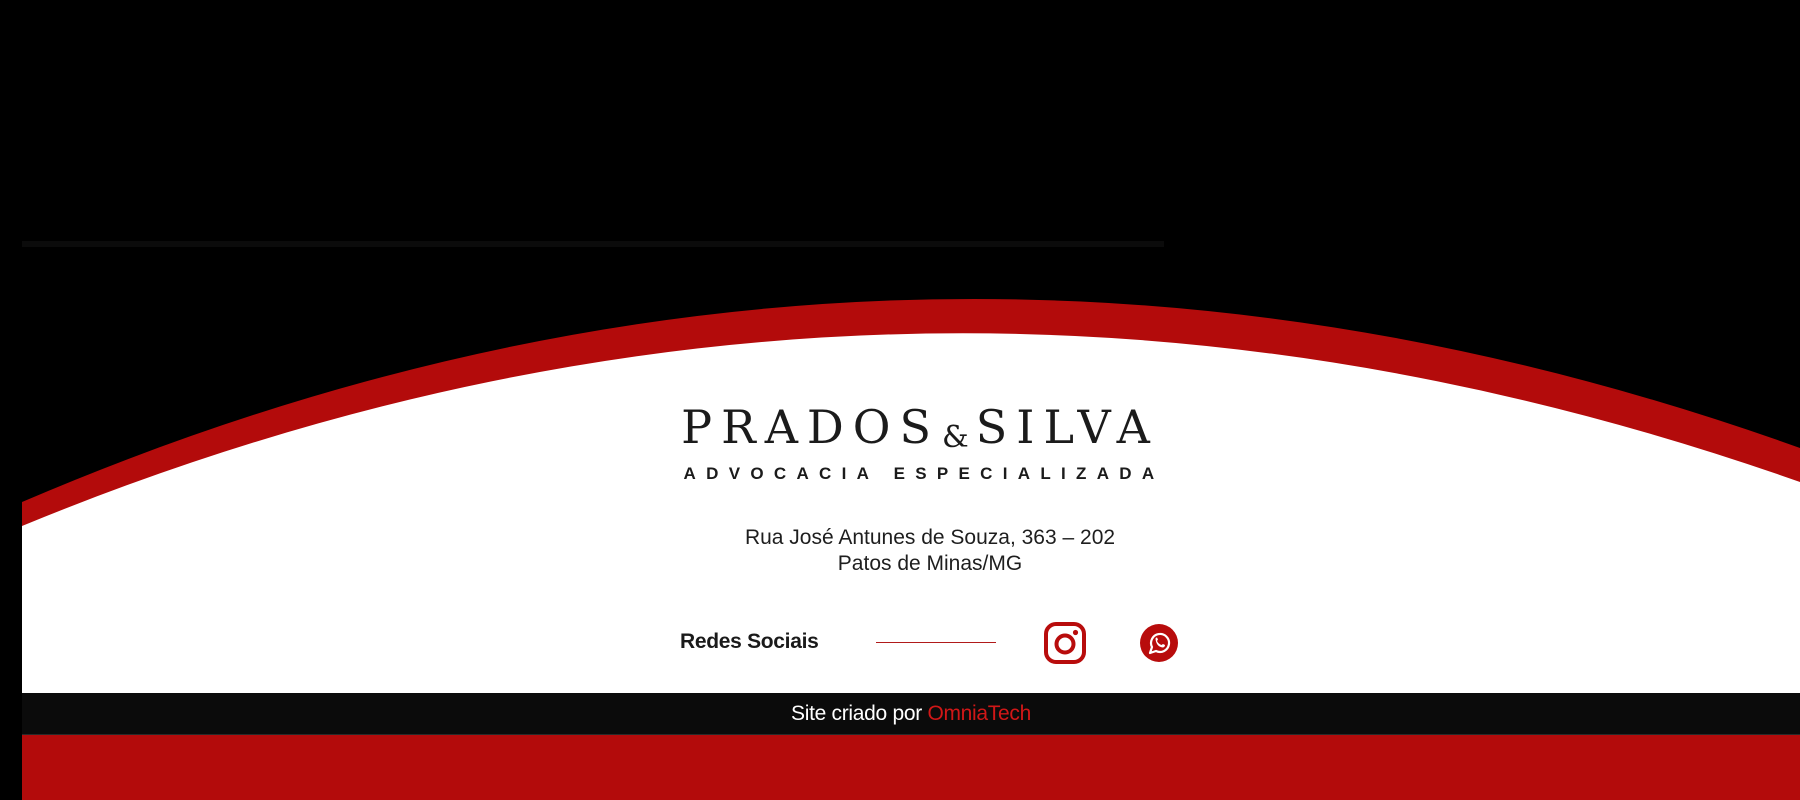 This screenshot has width=1800, height=800. I want to click on social-divider-line, so click(936, 642).